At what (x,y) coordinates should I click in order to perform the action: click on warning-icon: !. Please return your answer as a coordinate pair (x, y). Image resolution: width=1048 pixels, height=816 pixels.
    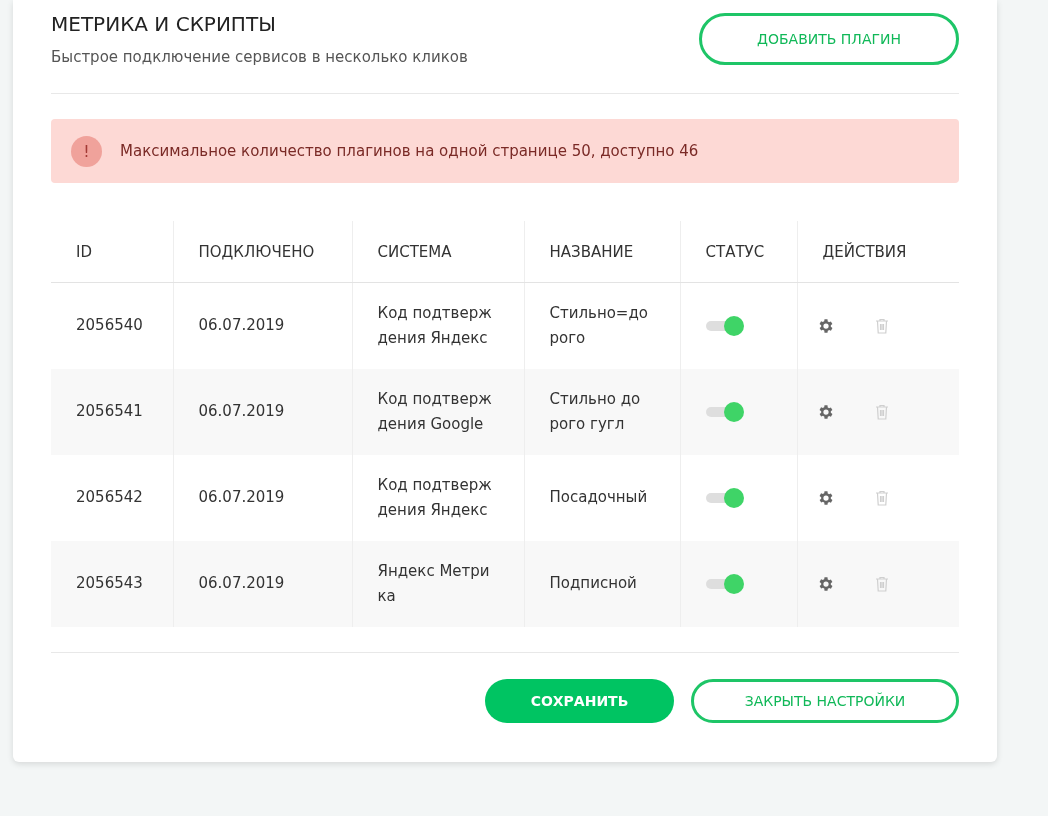
    Looking at the image, I should click on (86, 151).